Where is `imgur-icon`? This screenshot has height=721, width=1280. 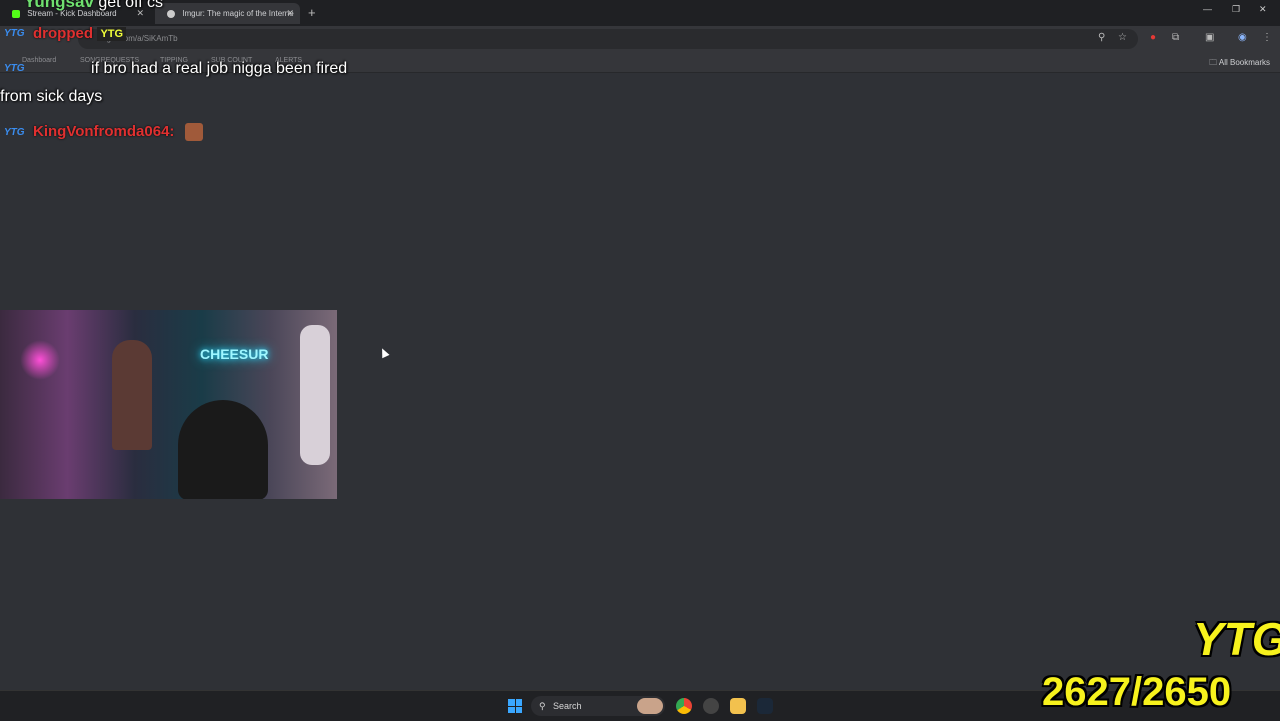
imgur-icon is located at coordinates (171, 13).